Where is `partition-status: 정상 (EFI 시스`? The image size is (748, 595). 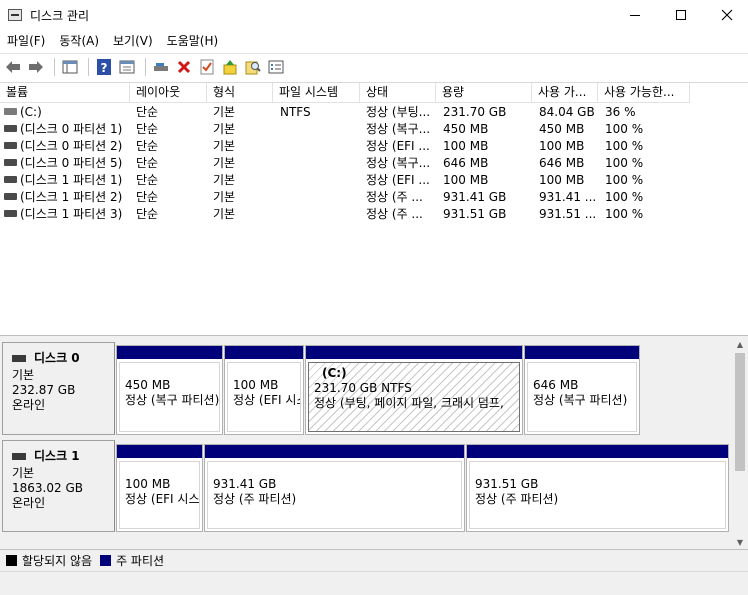 partition-status: 정상 (EFI 시스 is located at coordinates (267, 400).